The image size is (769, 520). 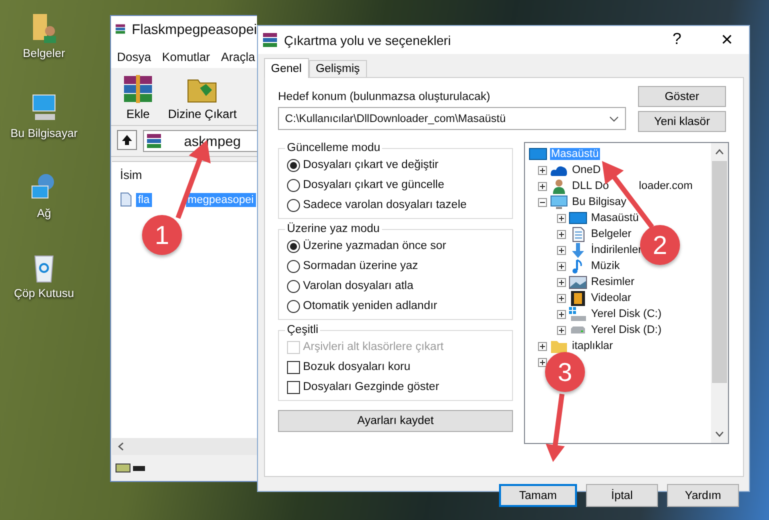 I want to click on option-label: Dosyaları çıkart ve güncelle, so click(x=373, y=185).